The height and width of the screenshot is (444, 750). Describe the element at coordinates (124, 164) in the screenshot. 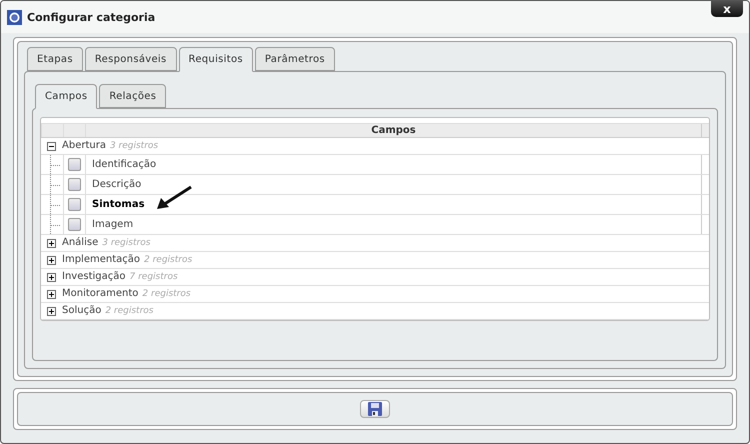

I see `field-label: Identificação` at that location.